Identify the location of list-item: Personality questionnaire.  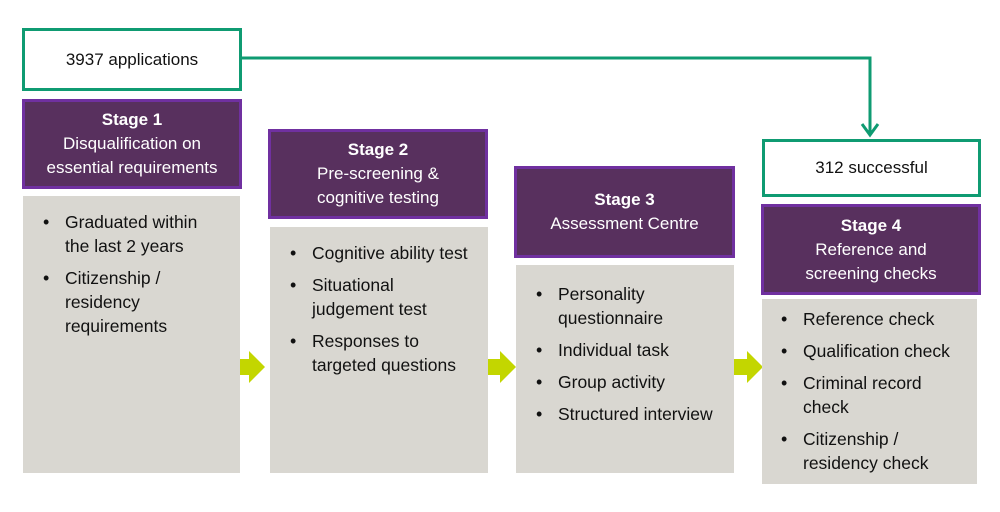
(623, 306).